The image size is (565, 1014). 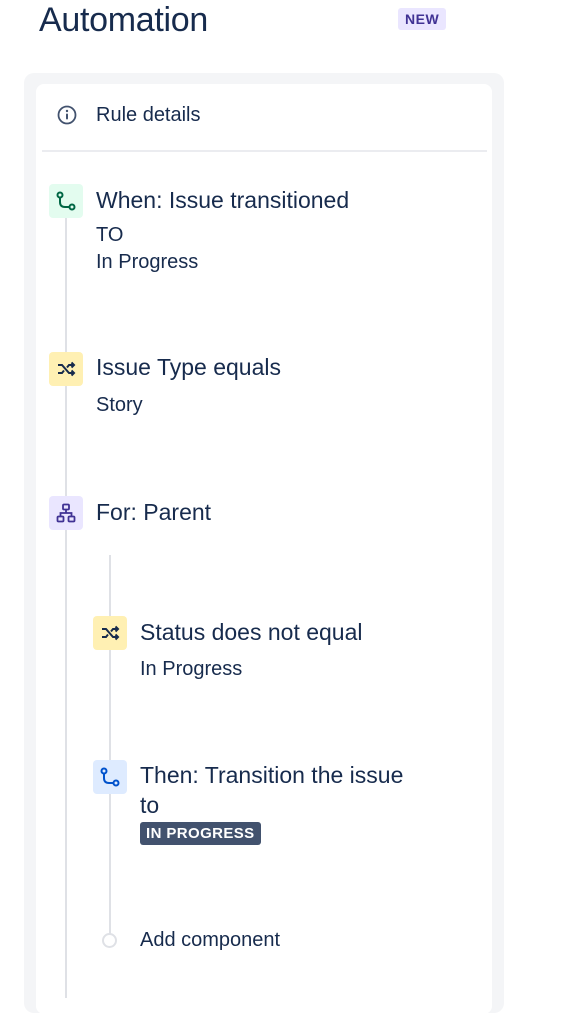 I want to click on page-title: Automation, so click(x=123, y=20).